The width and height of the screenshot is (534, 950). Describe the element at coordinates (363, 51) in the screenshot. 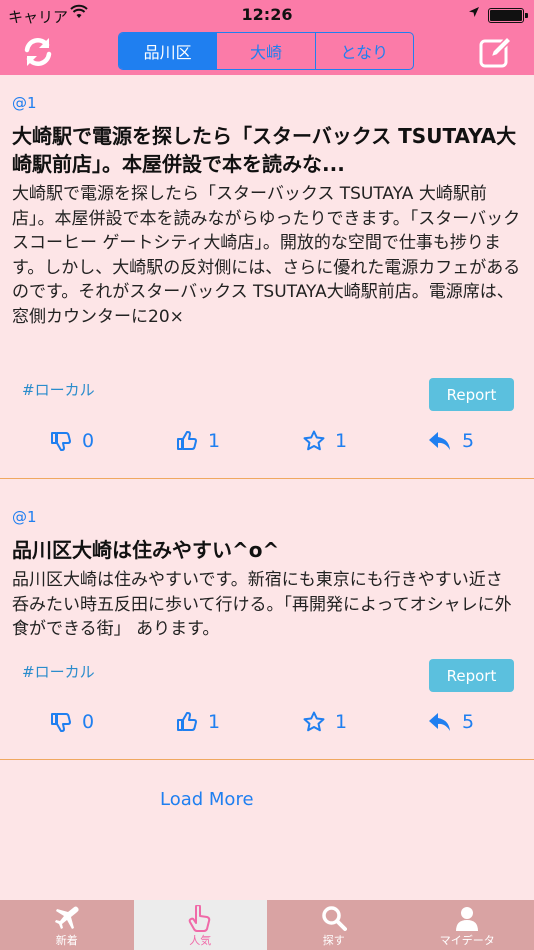

I see `segment-nearby: となり` at that location.